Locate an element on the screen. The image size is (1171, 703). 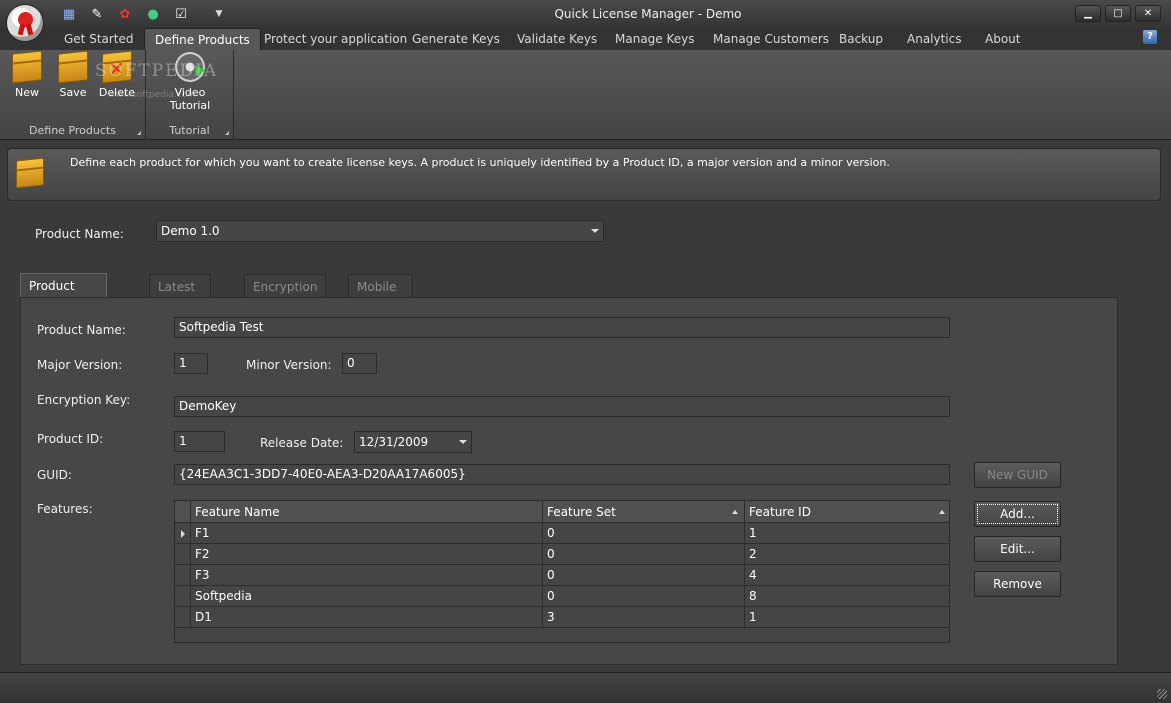
ribbon-tab-manage-customers: Manage Customers is located at coordinates (771, 39).